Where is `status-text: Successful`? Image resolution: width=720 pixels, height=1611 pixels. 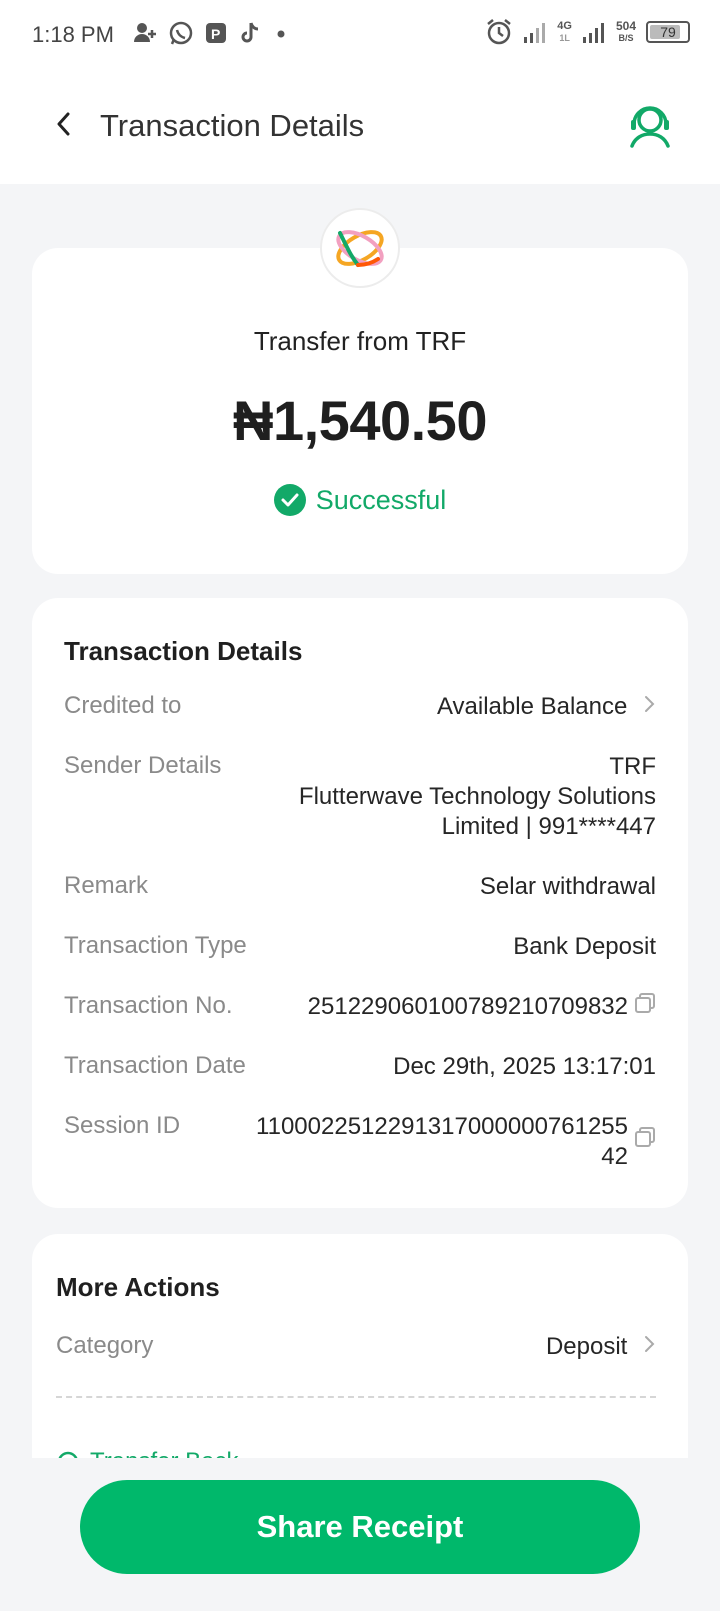
status-text: Successful is located at coordinates (381, 499).